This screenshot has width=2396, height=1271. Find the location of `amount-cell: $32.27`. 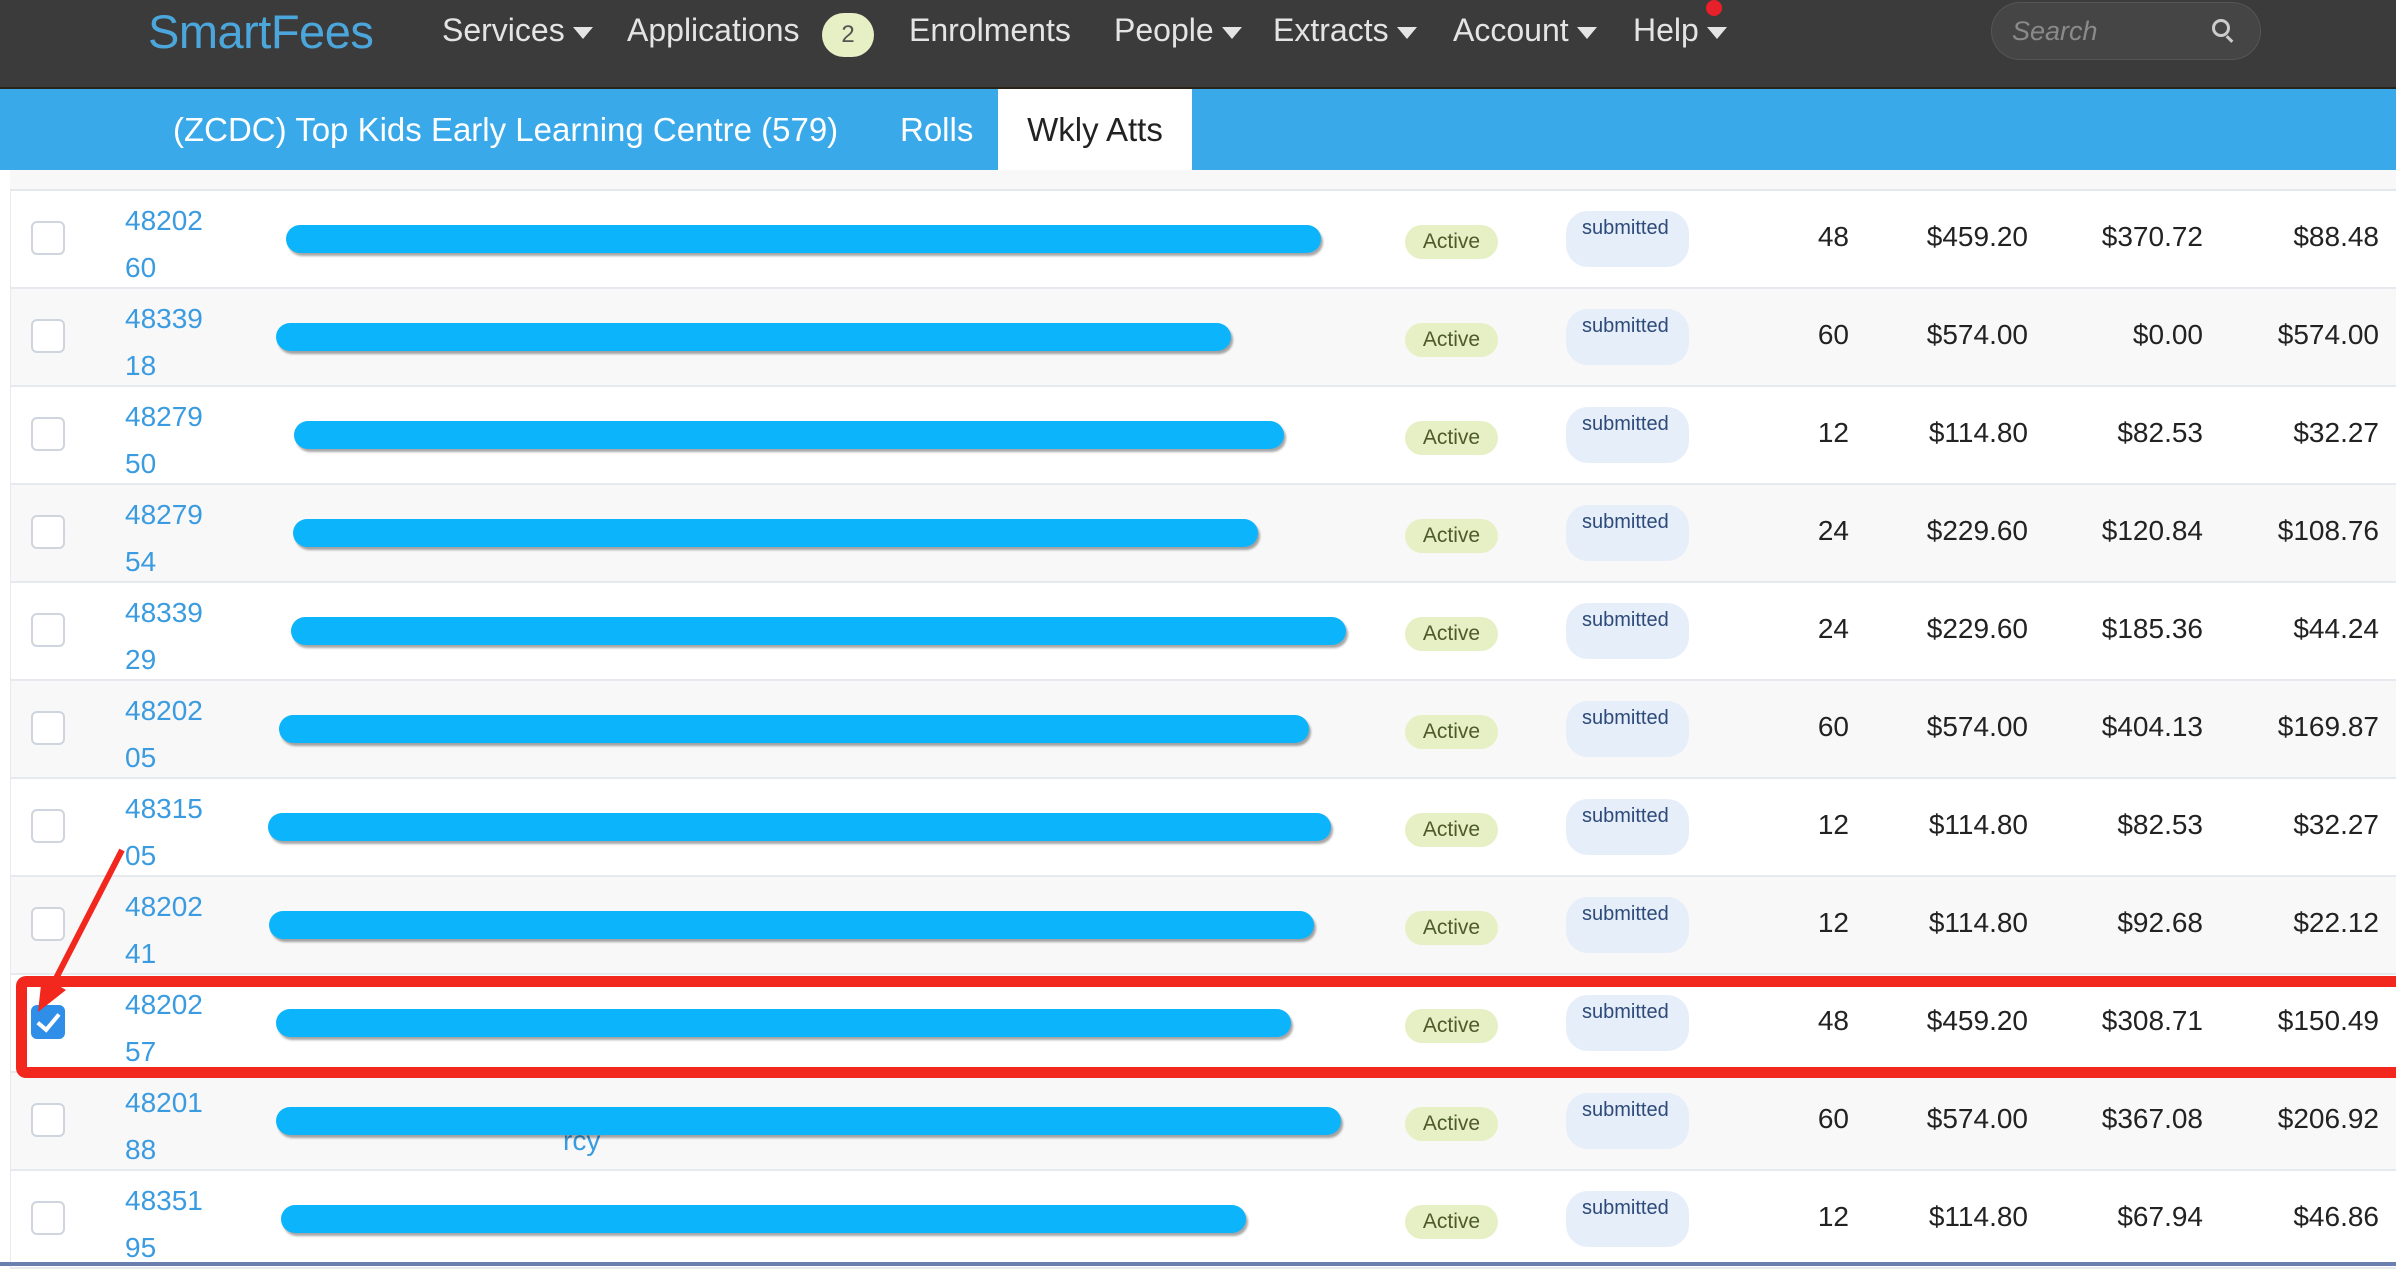

amount-cell: $32.27 is located at coordinates (2336, 824).